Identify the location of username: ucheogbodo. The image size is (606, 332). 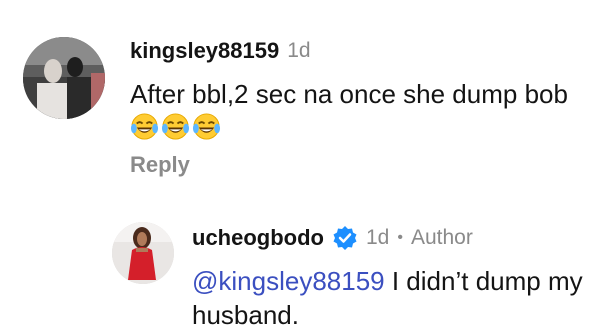
(258, 238).